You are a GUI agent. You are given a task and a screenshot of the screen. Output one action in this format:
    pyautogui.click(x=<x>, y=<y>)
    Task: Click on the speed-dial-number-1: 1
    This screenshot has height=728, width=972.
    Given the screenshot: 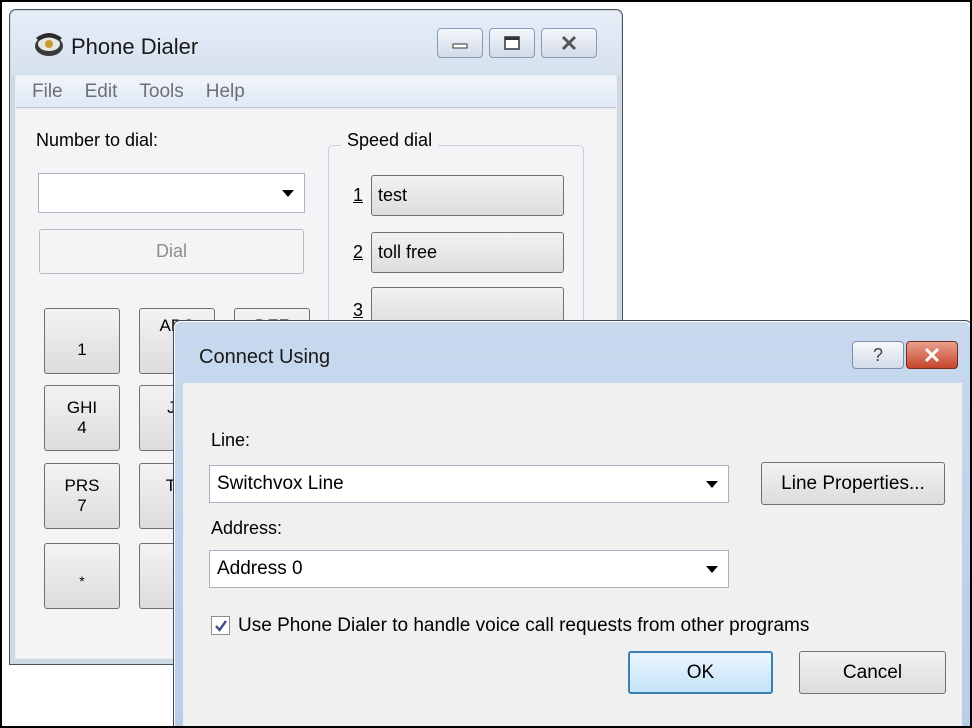 What is the action you would take?
    pyautogui.click(x=358, y=195)
    